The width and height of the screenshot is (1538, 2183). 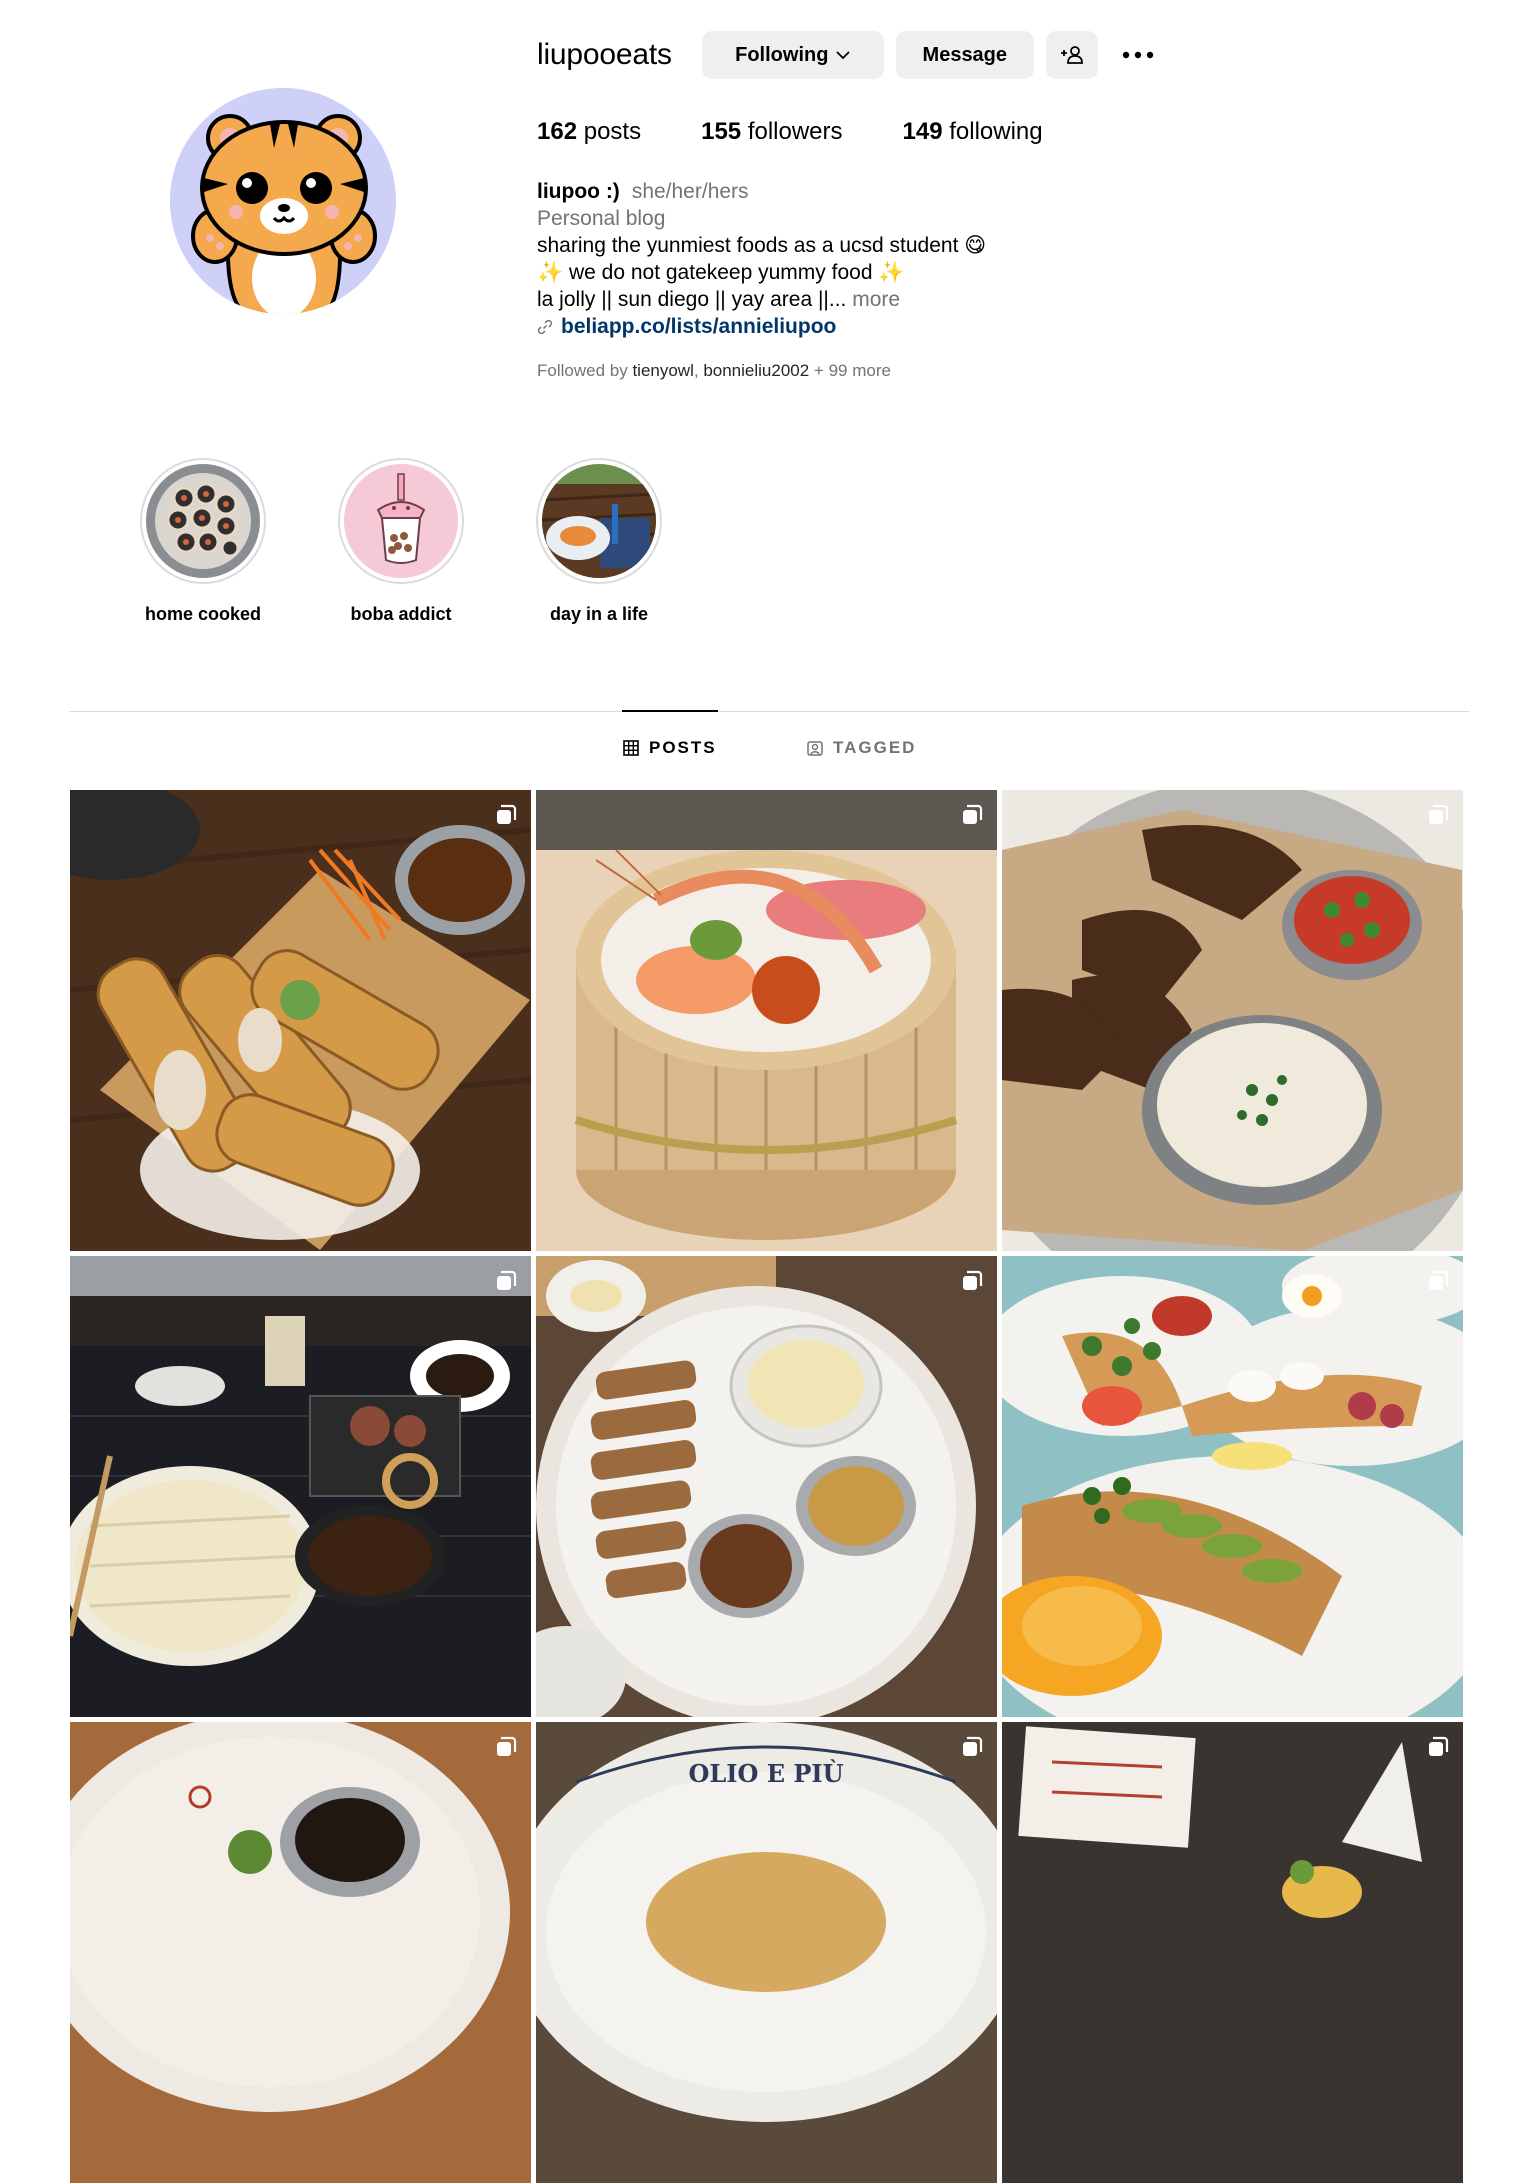 What do you see at coordinates (599, 614) in the screenshot?
I see `highlight-label: day in a life` at bounding box center [599, 614].